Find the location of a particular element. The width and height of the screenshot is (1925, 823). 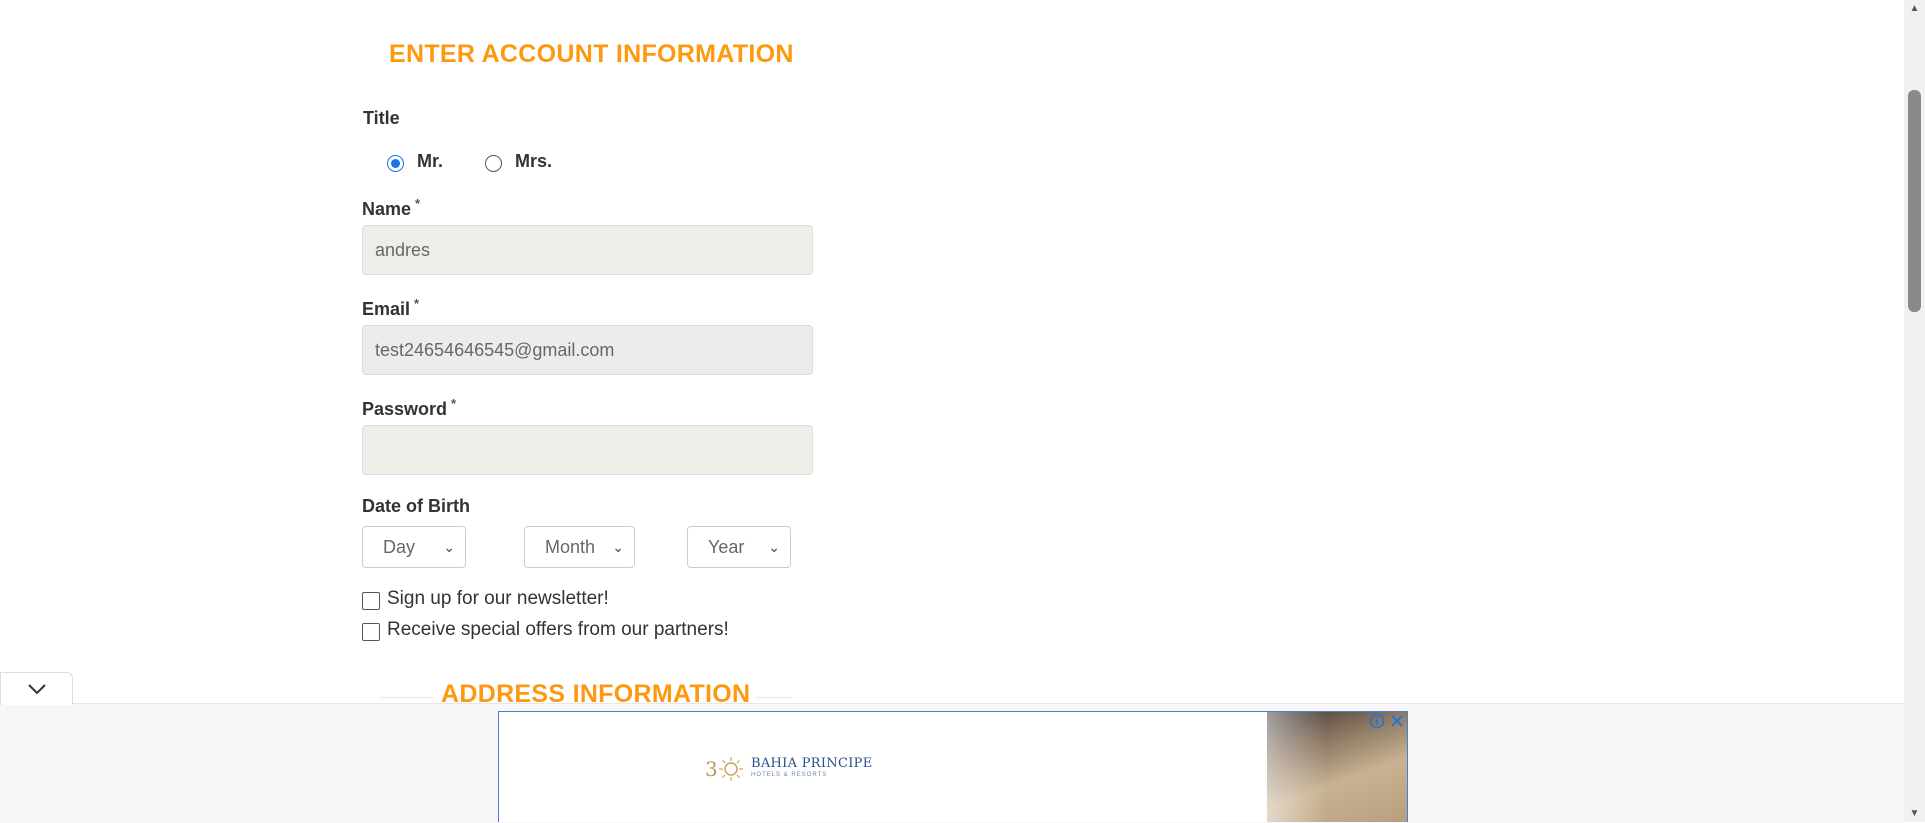

offers-checkbox is located at coordinates (371, 632).